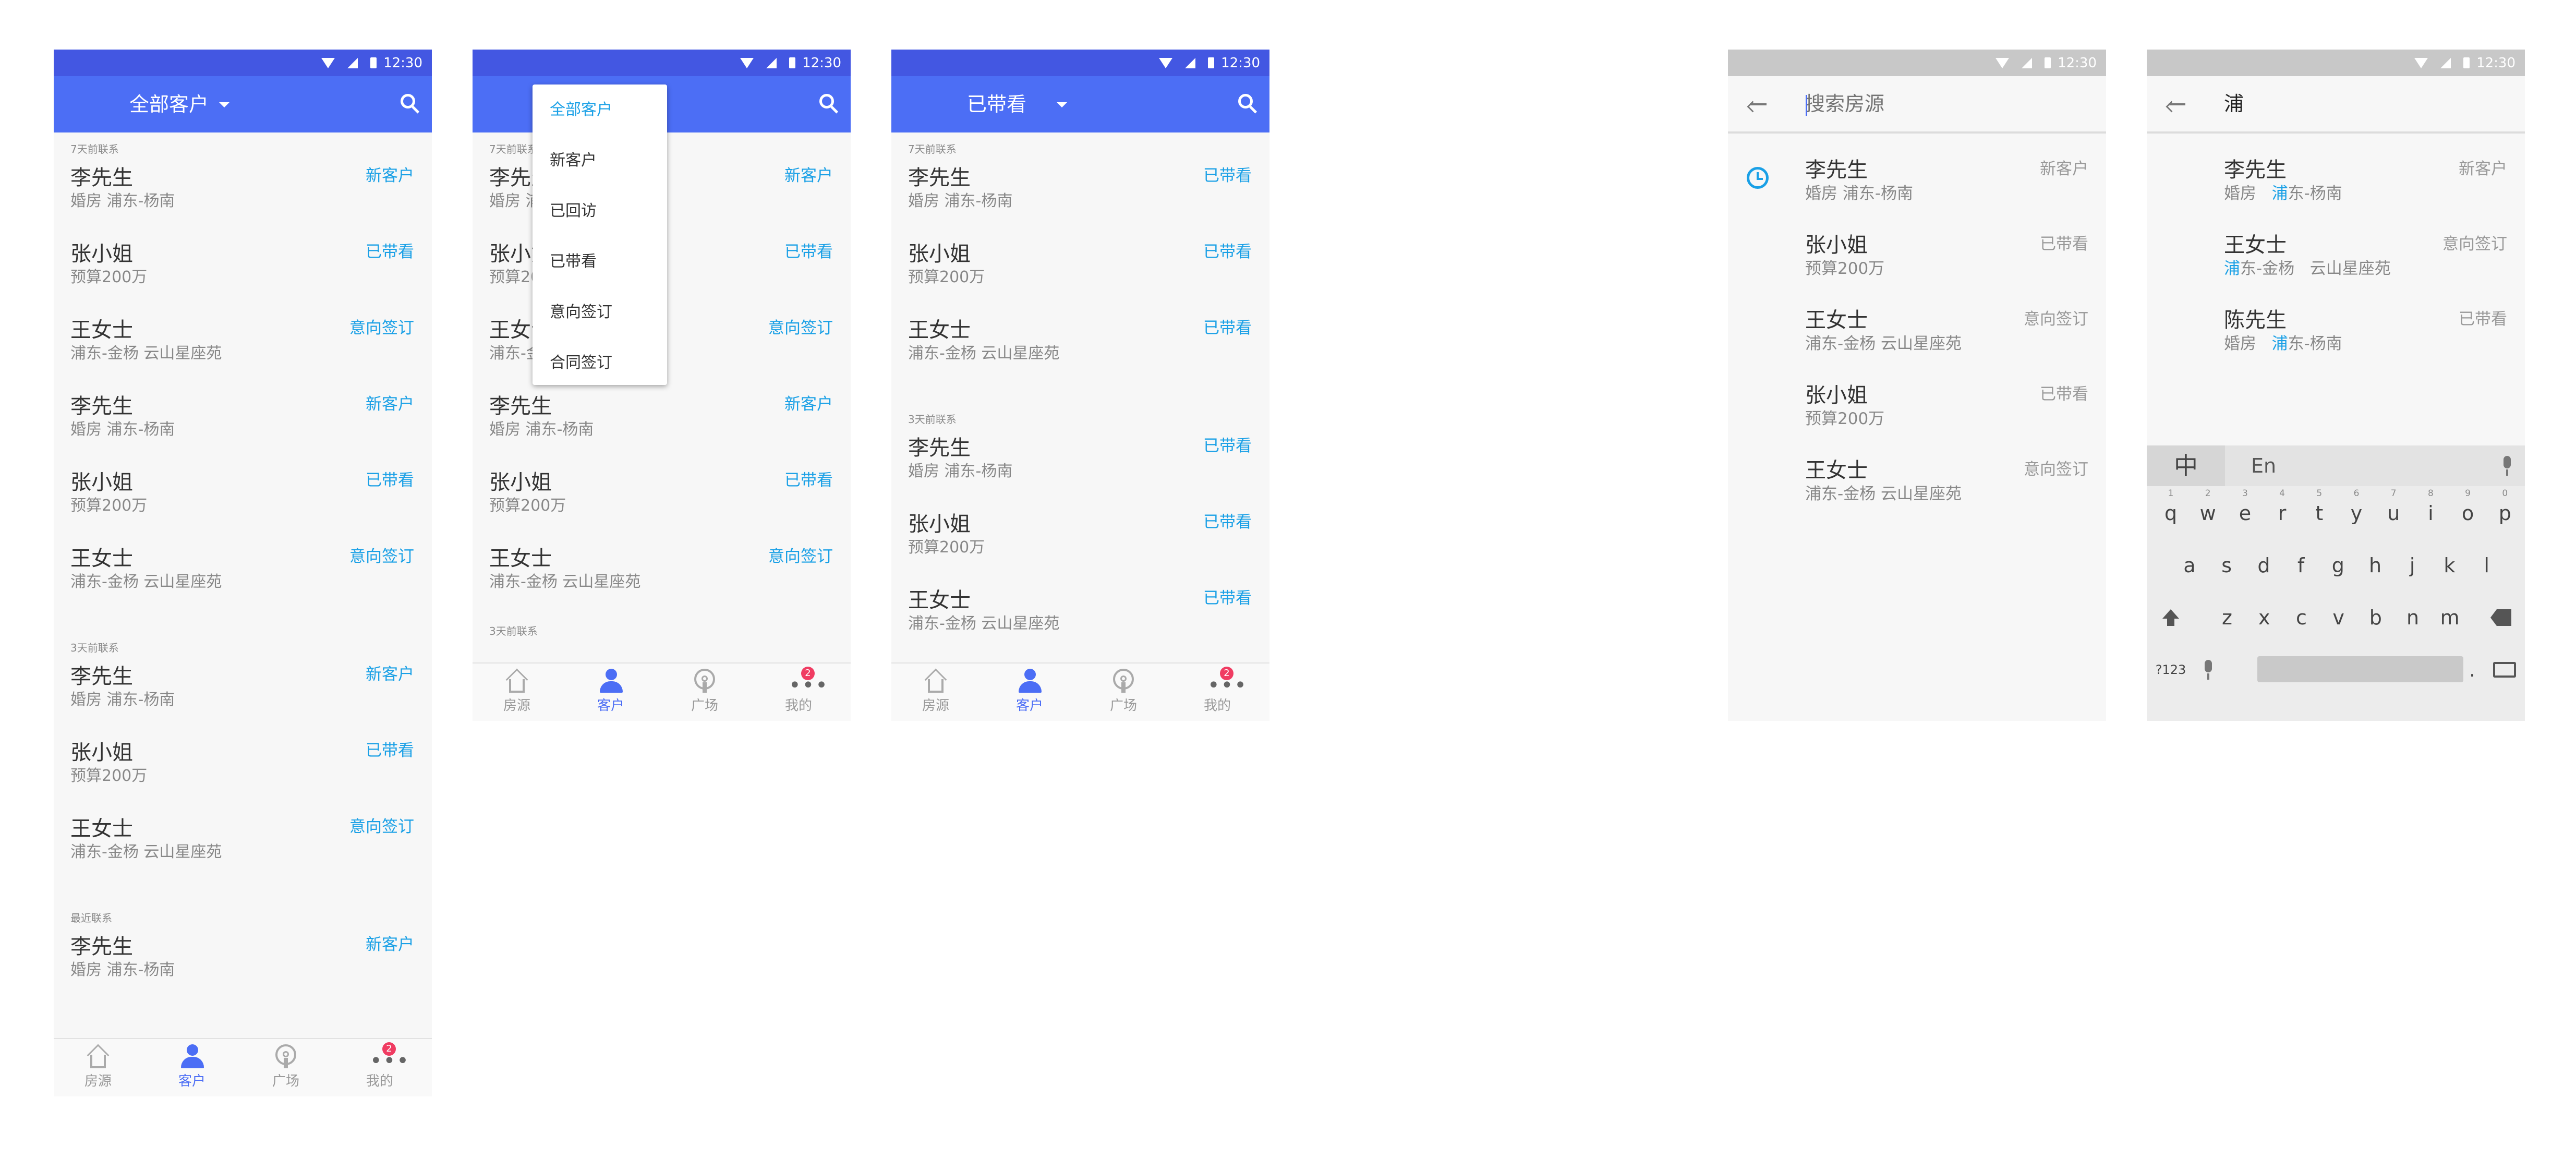 Image resolution: width=2576 pixels, height=1158 pixels. Describe the element at coordinates (2360, 669) in the screenshot. I see `space-key` at that location.